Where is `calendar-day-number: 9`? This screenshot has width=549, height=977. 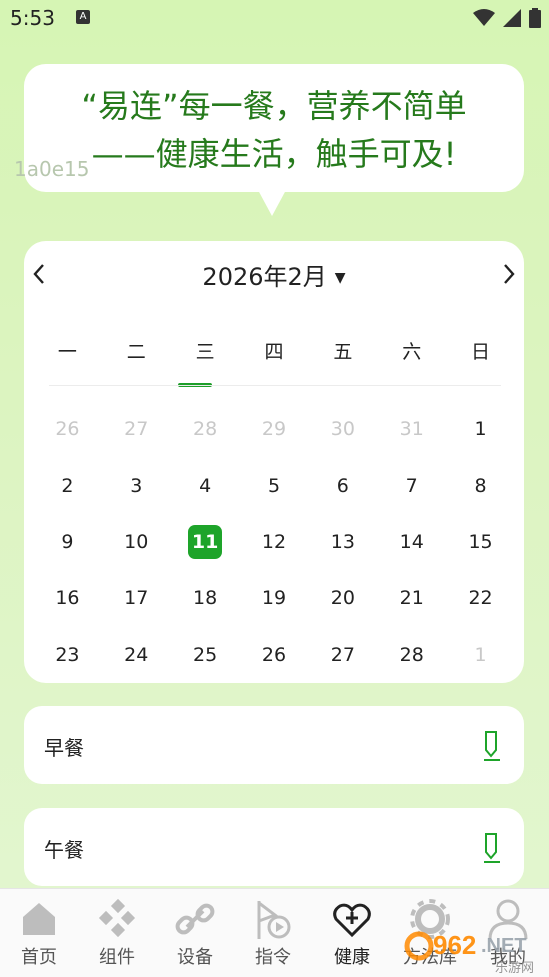 calendar-day-number: 9 is located at coordinates (67, 541).